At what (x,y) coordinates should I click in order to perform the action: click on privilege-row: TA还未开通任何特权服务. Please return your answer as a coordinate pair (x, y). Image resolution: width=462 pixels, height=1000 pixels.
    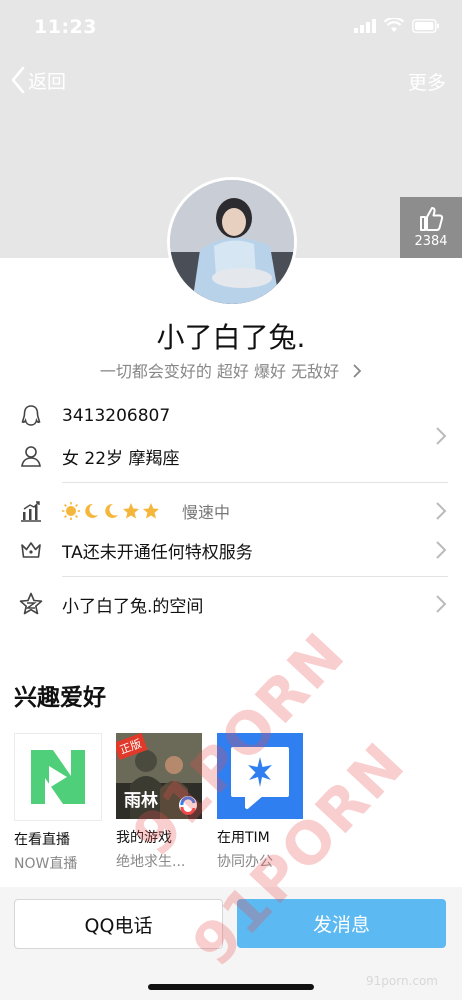
    Looking at the image, I should click on (231, 550).